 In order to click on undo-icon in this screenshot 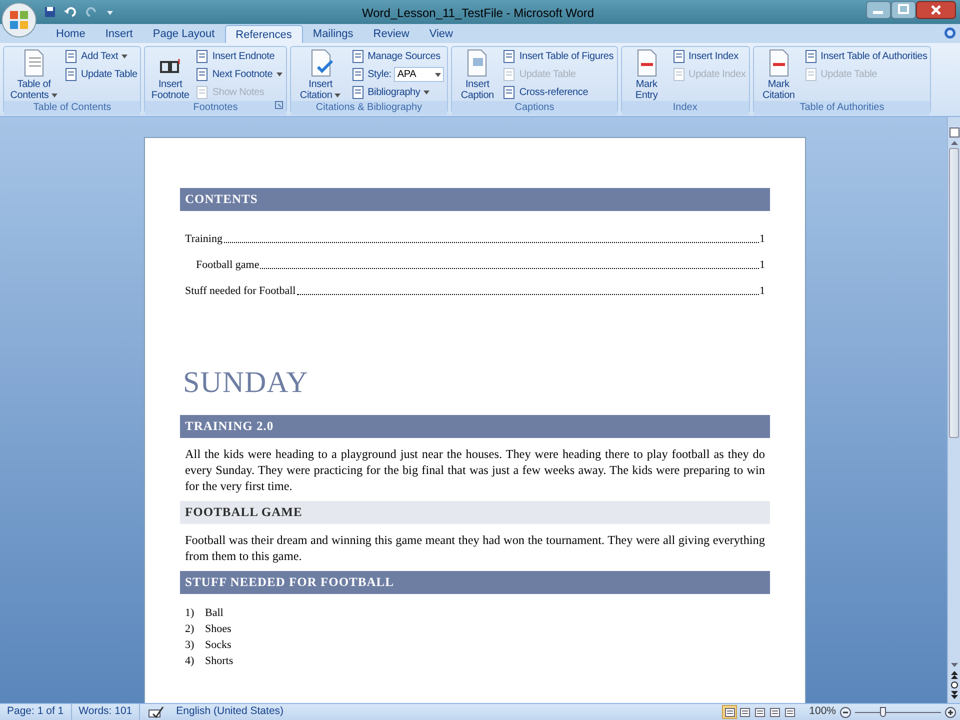, I will do `click(71, 12)`.